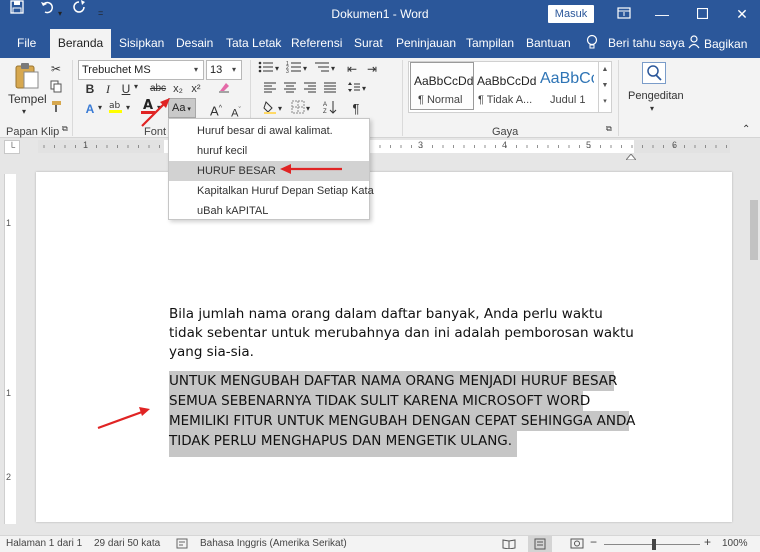 This screenshot has width=760, height=552. What do you see at coordinates (577, 545) in the screenshot?
I see `web-layout-icon` at bounding box center [577, 545].